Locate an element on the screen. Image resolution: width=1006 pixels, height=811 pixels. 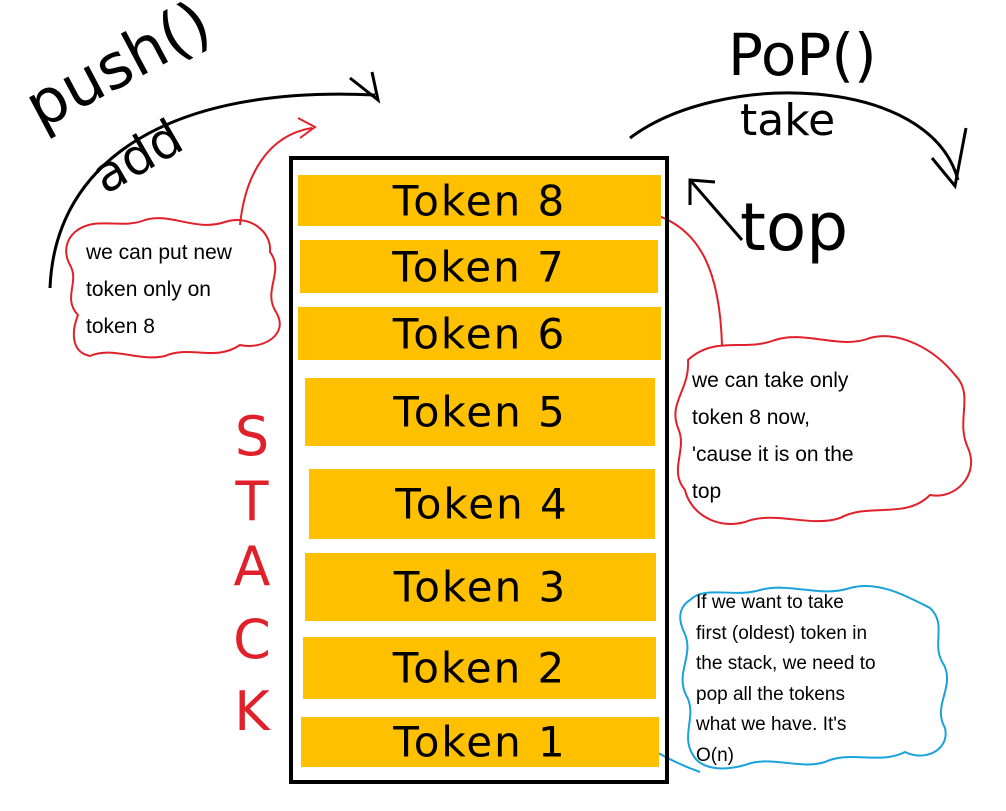
note-line: we can take only is located at coordinates (770, 380).